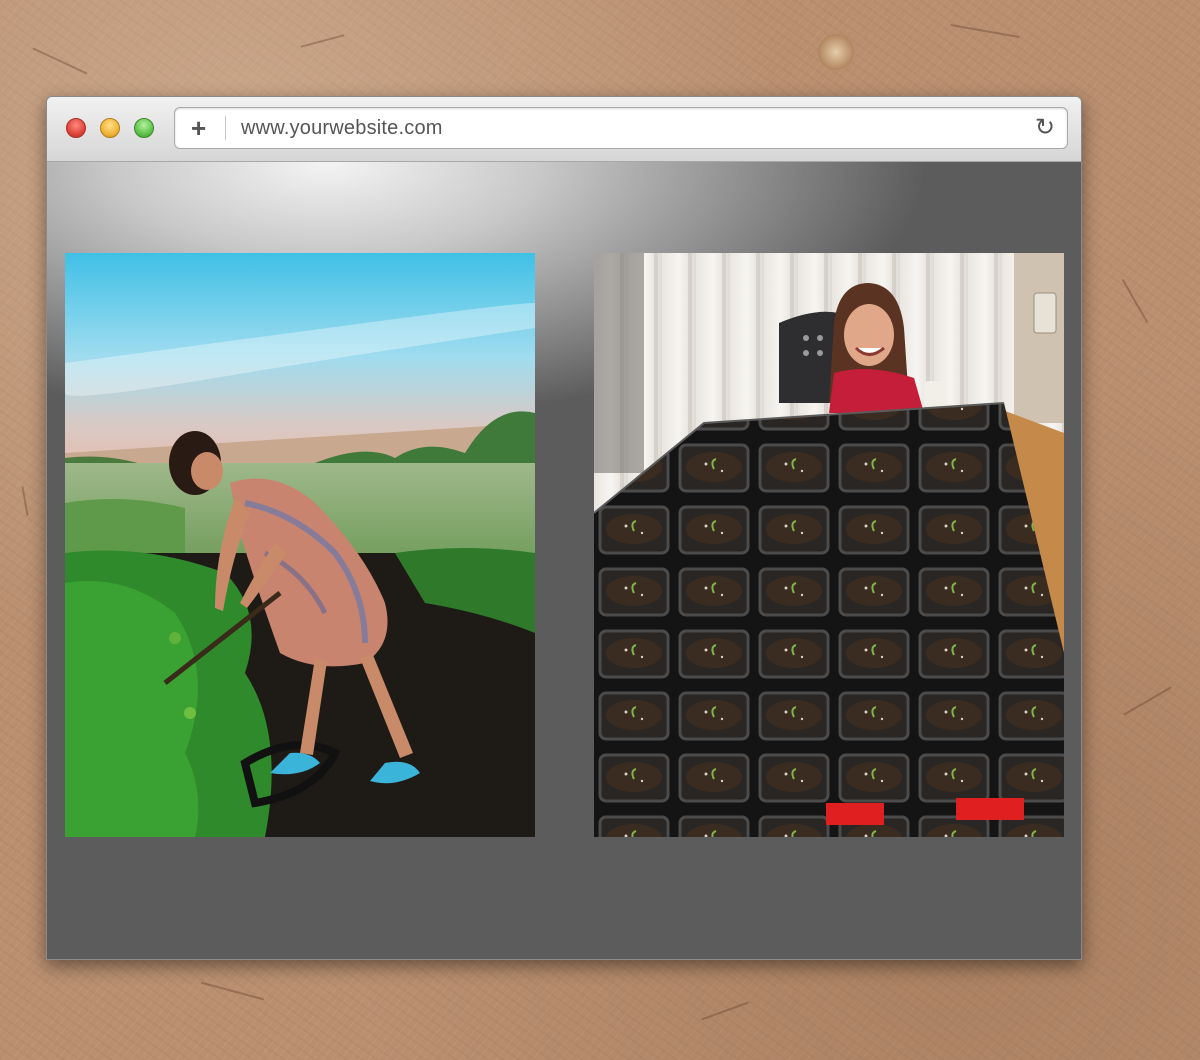  Describe the element at coordinates (225, 128) in the screenshot. I see `address-separator` at that location.